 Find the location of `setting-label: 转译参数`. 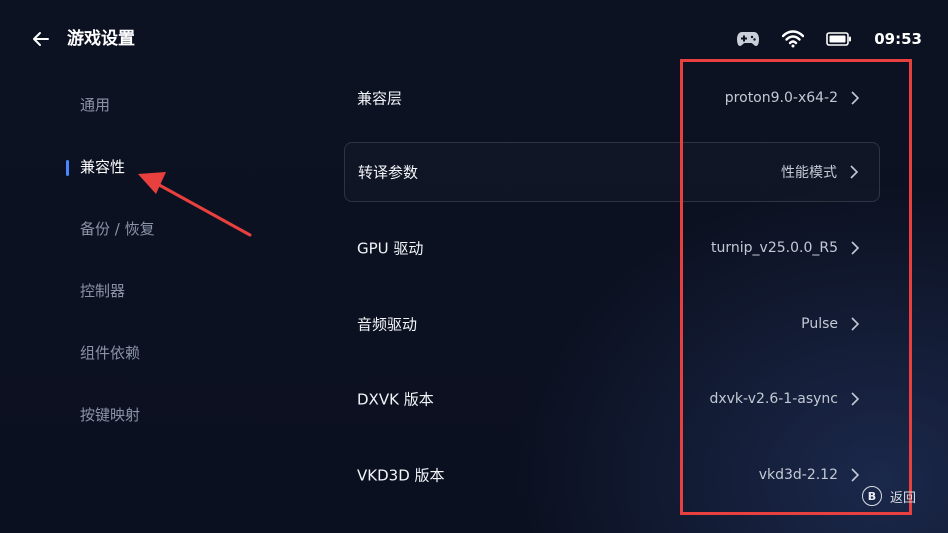

setting-label: 转译参数 is located at coordinates (388, 172).